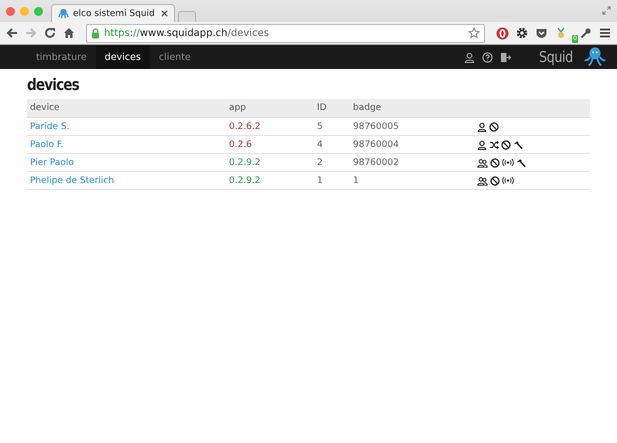 Image resolution: width=617 pixels, height=443 pixels. What do you see at coordinates (52, 163) in the screenshot?
I see `device-link: Pier Paolo` at bounding box center [52, 163].